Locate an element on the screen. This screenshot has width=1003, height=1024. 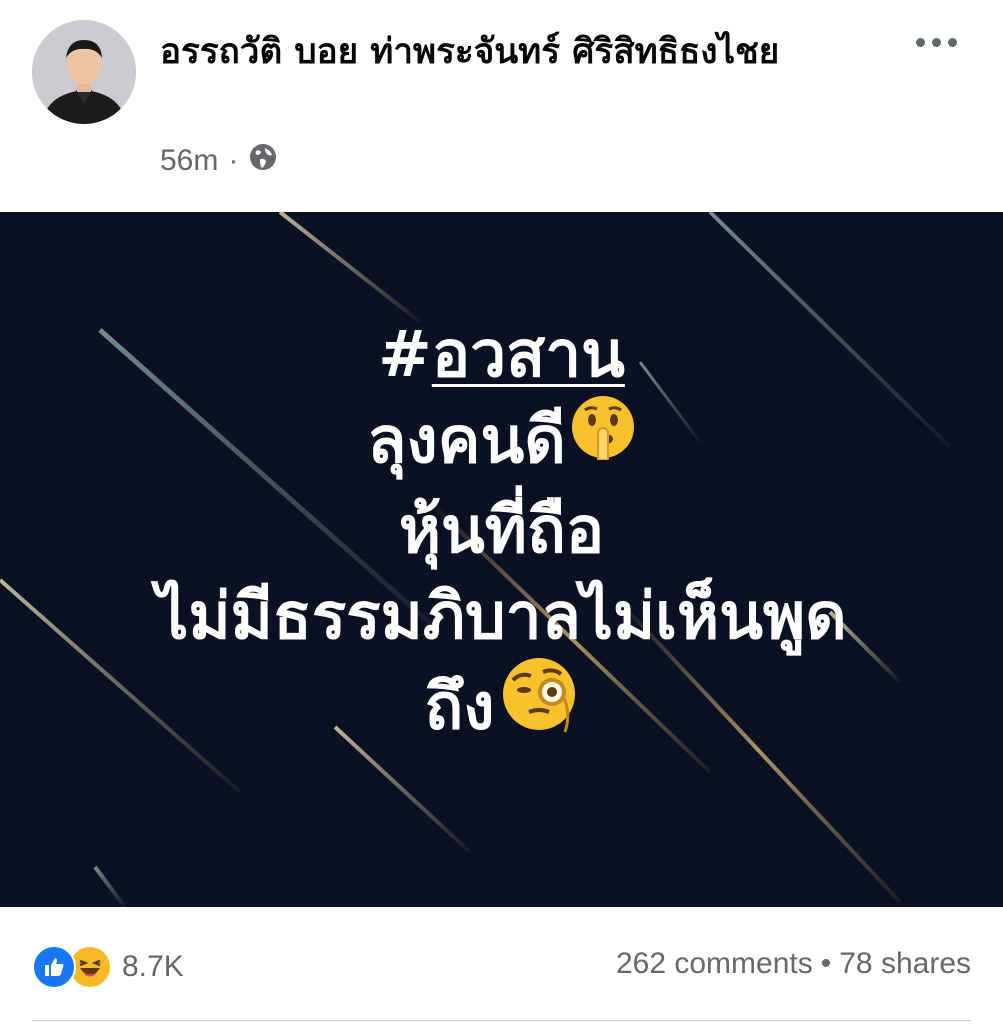
shares-link: 78 shares is located at coordinates (905, 964).